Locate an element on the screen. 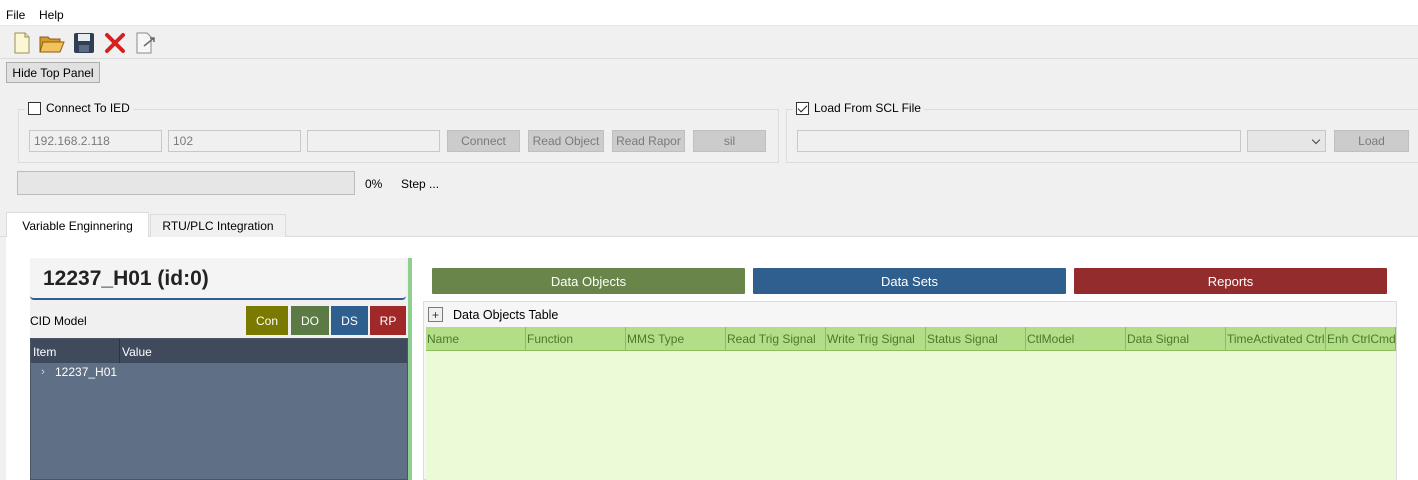 Image resolution: width=1418 pixels, height=480 pixels. column-header: Data Signal is located at coordinates (1176, 339).